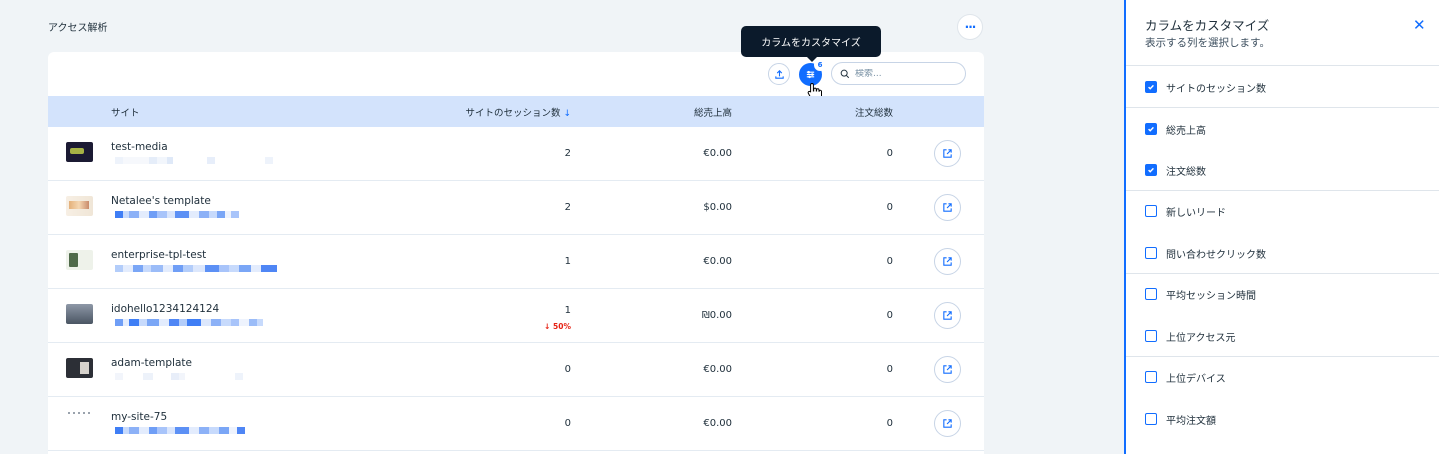  I want to click on sales-value: ₪0.00, so click(716, 315).